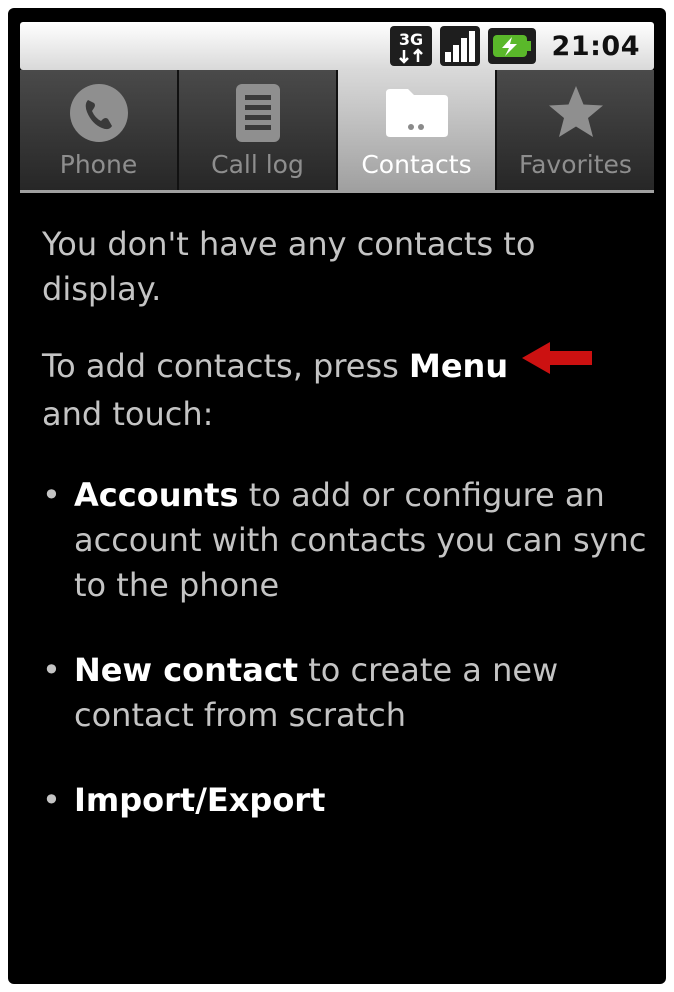 This screenshot has width=674, height=992. What do you see at coordinates (257, 164) in the screenshot?
I see `tab-label: Call log` at bounding box center [257, 164].